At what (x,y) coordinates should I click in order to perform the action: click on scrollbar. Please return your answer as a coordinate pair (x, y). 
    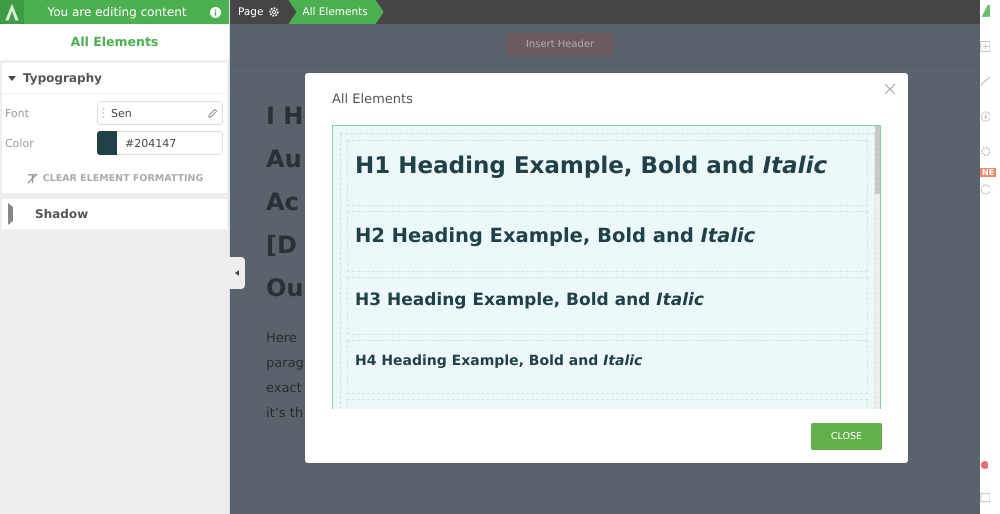
    Looking at the image, I should click on (877, 267).